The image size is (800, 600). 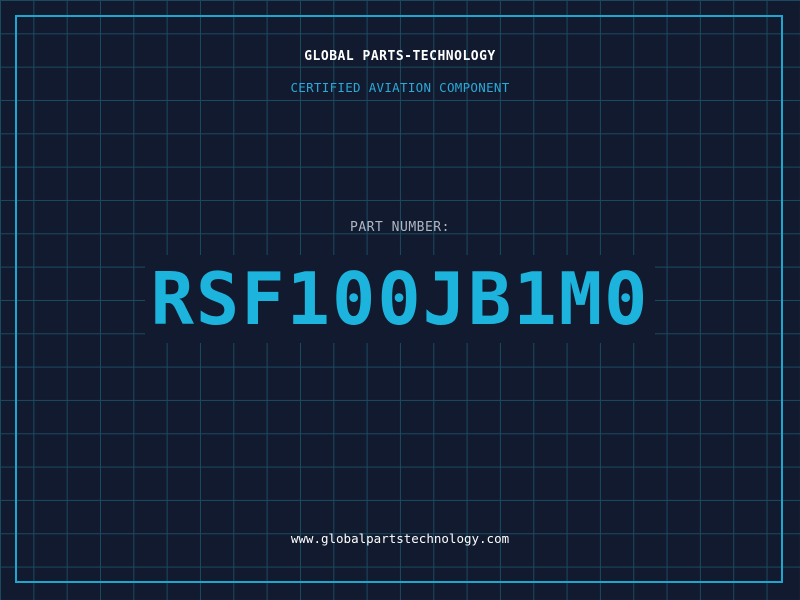 I want to click on company-name: GLOBAL PARTS-TECHNOLOGY, so click(x=400, y=56).